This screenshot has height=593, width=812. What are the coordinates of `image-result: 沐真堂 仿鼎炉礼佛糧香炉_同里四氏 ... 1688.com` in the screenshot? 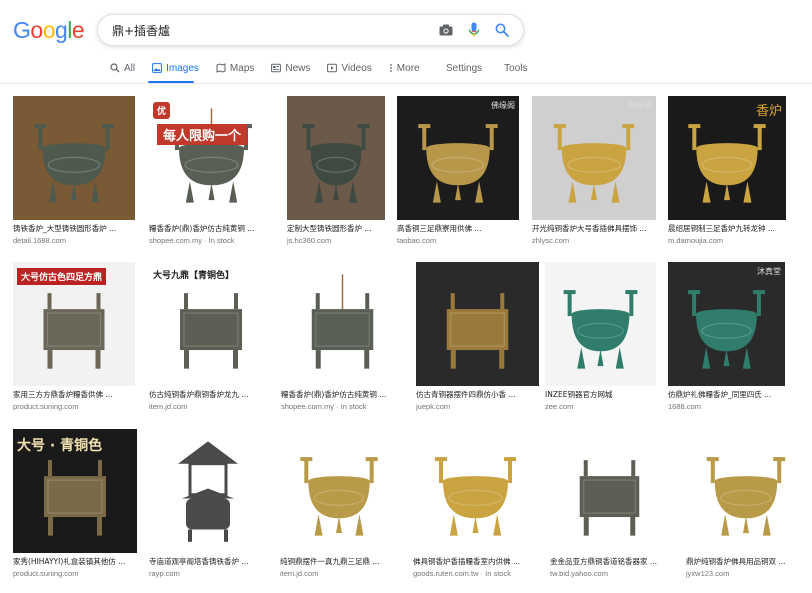 It's located at (726, 336).